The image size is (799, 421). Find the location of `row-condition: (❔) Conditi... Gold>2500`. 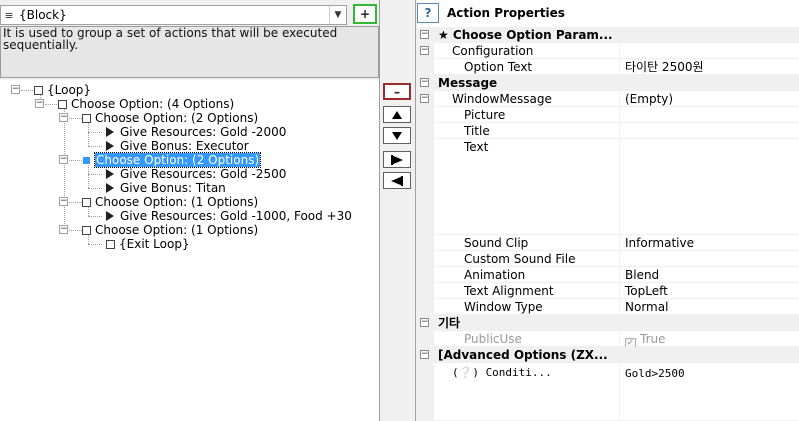

row-condition: (❔) Conditi... Gold>2500 is located at coordinates (608, 392).